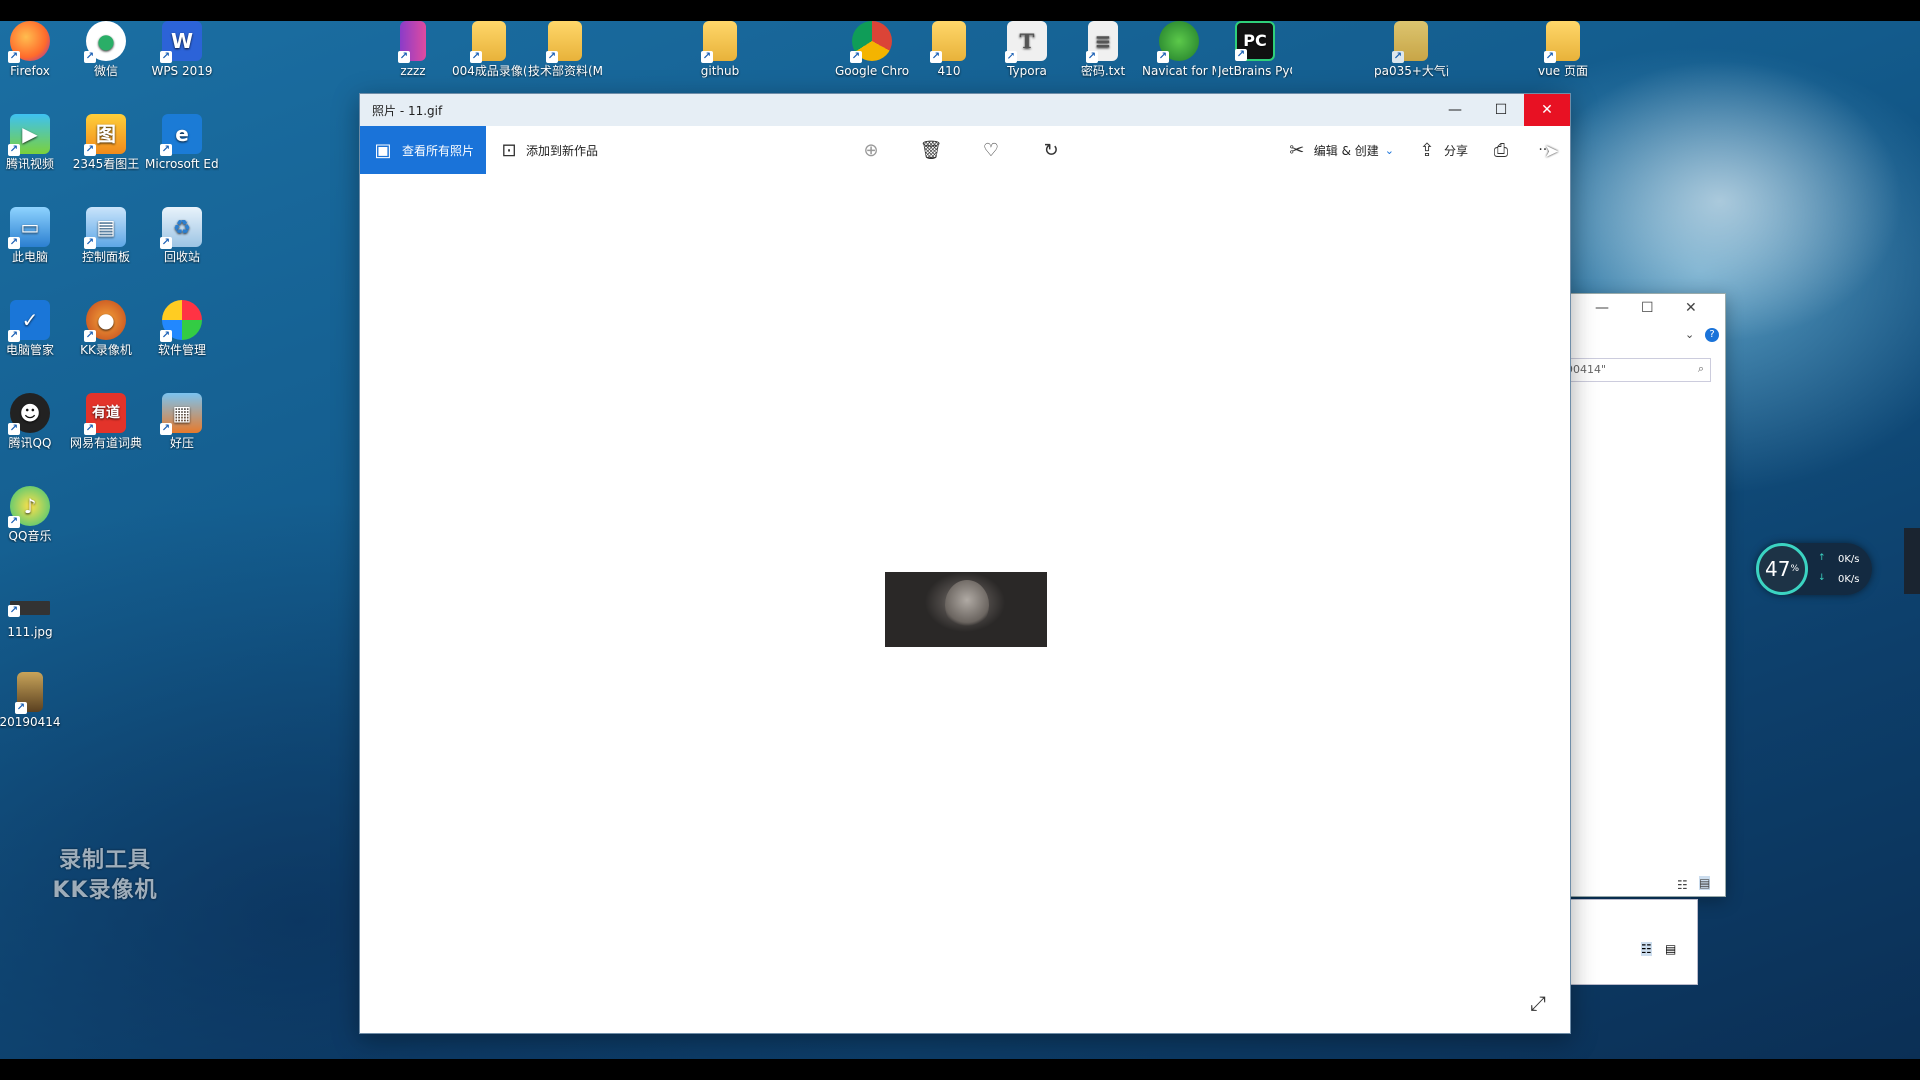 The height and width of the screenshot is (1080, 1920). What do you see at coordinates (991, 150) in the screenshot?
I see `favorite-heart-icon: ♡` at bounding box center [991, 150].